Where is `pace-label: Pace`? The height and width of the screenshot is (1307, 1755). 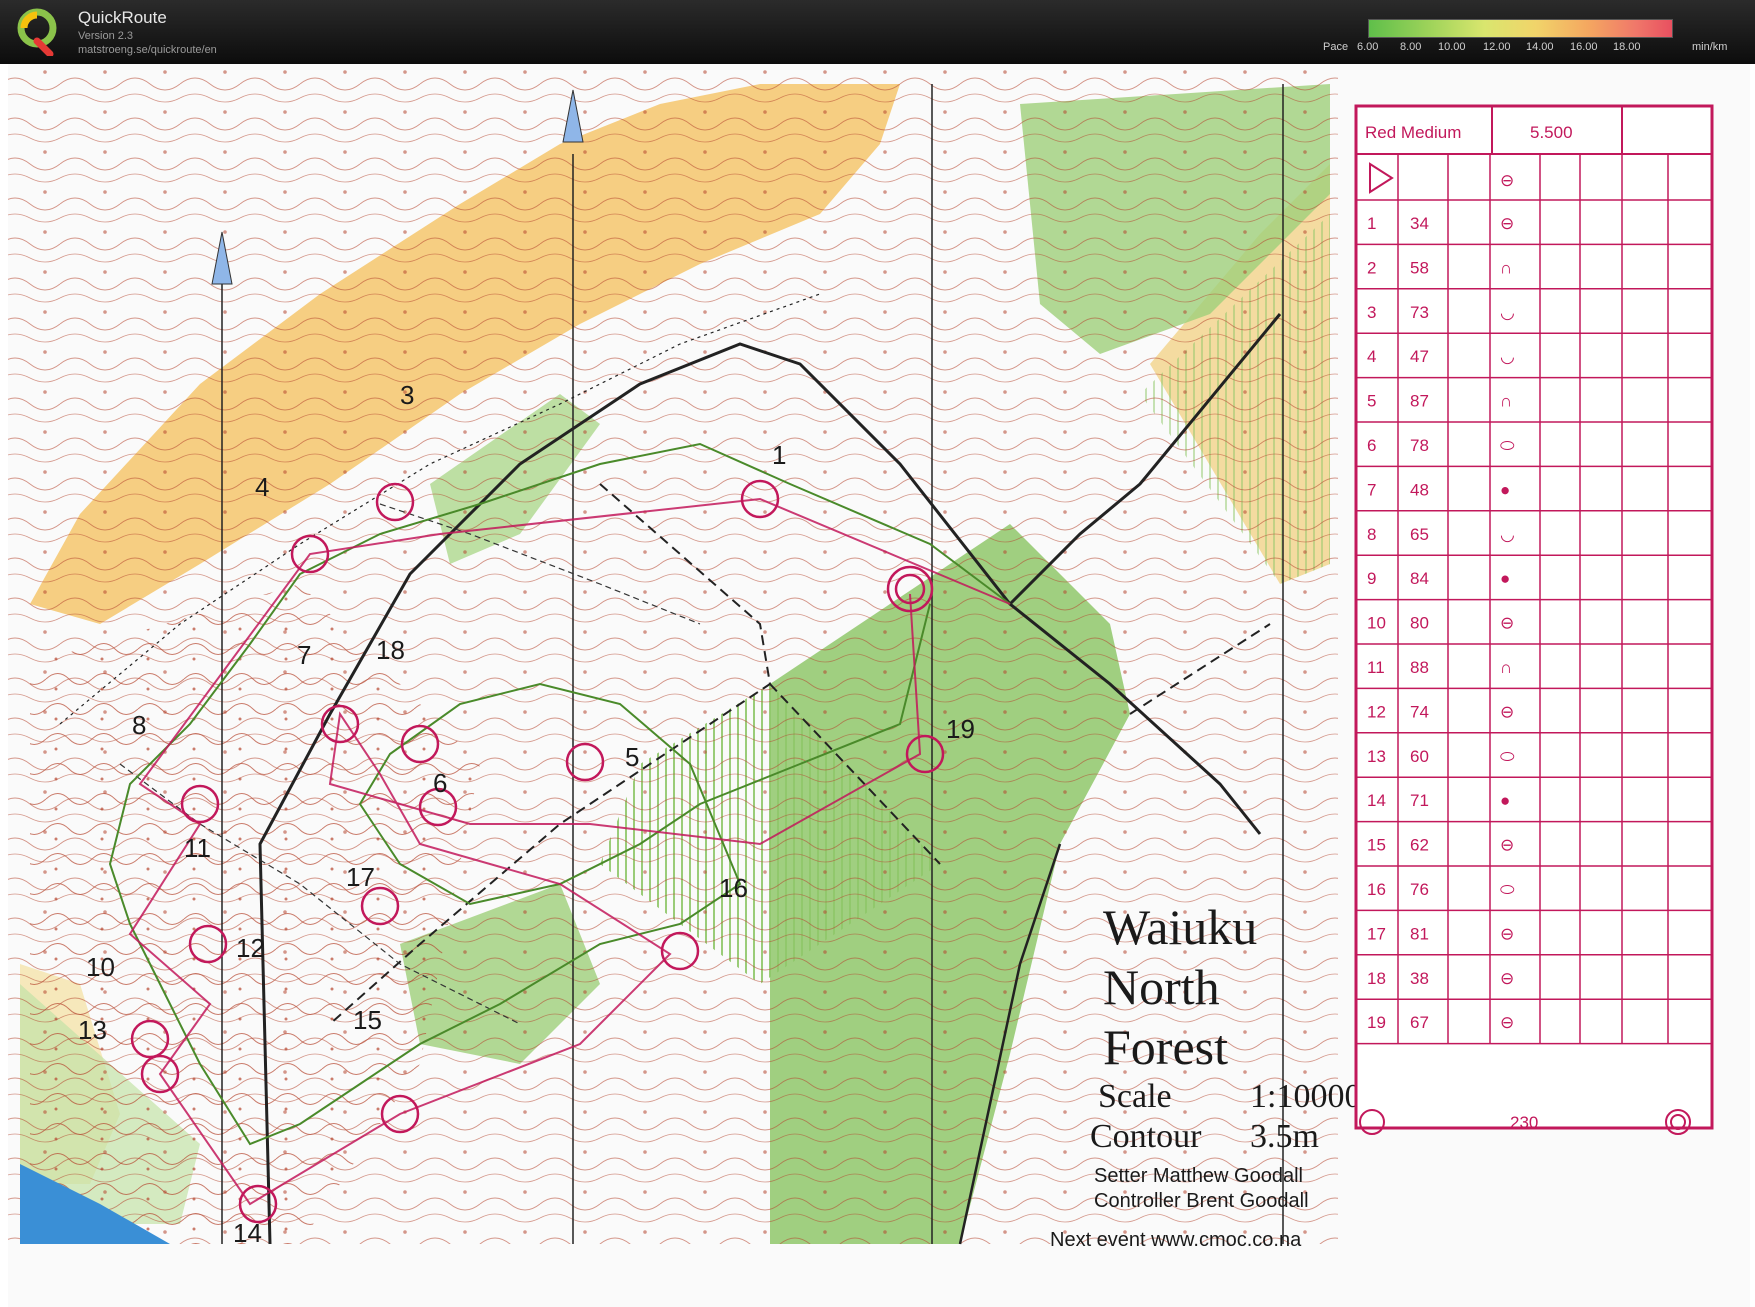
pace-label: Pace is located at coordinates (1336, 47).